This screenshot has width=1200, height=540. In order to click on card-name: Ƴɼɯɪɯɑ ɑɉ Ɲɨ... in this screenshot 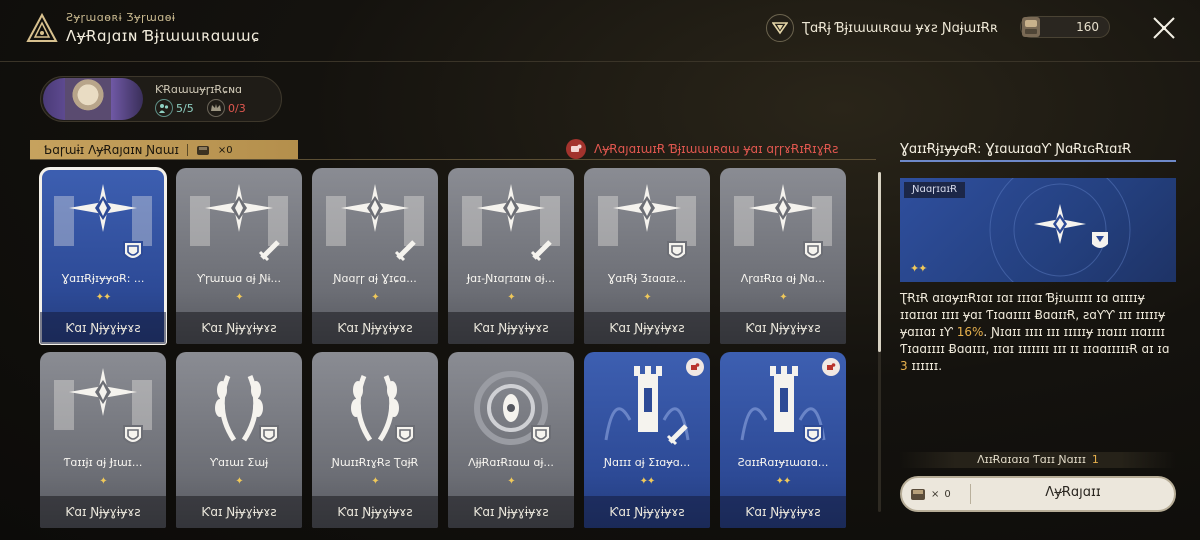, I will do `click(238, 278)`.